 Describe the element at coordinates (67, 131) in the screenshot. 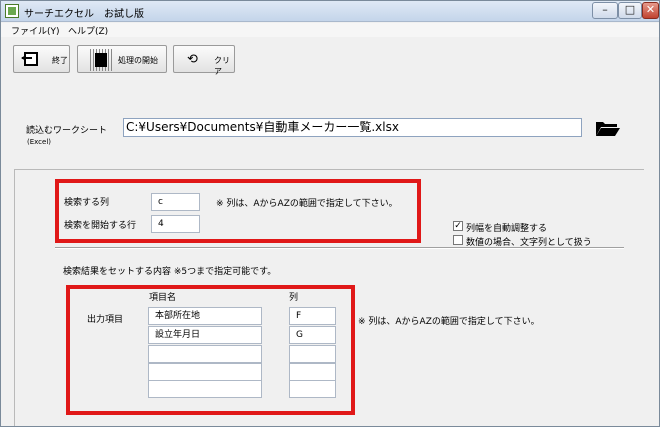

I see `workbook-label: 読込むワークシート` at that location.